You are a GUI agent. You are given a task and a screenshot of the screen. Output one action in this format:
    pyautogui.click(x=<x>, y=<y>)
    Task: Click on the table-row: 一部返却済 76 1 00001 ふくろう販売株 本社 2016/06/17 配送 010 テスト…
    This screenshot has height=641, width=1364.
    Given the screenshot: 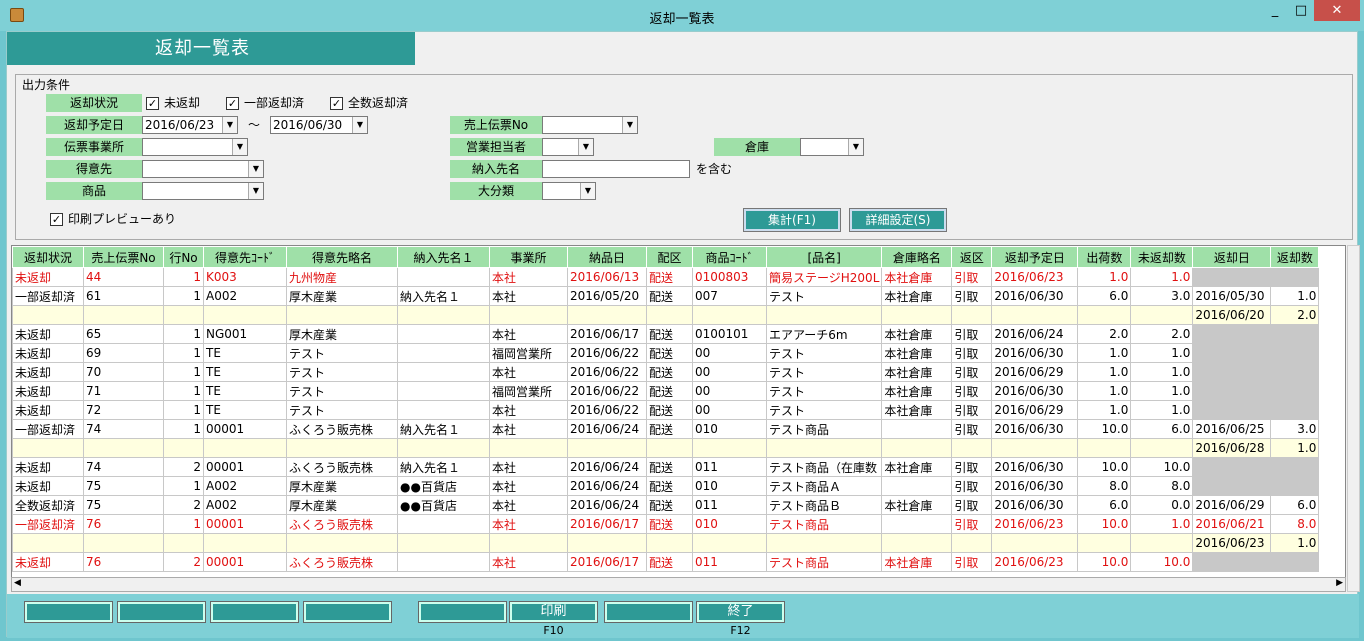 What is the action you would take?
    pyautogui.click(x=666, y=524)
    